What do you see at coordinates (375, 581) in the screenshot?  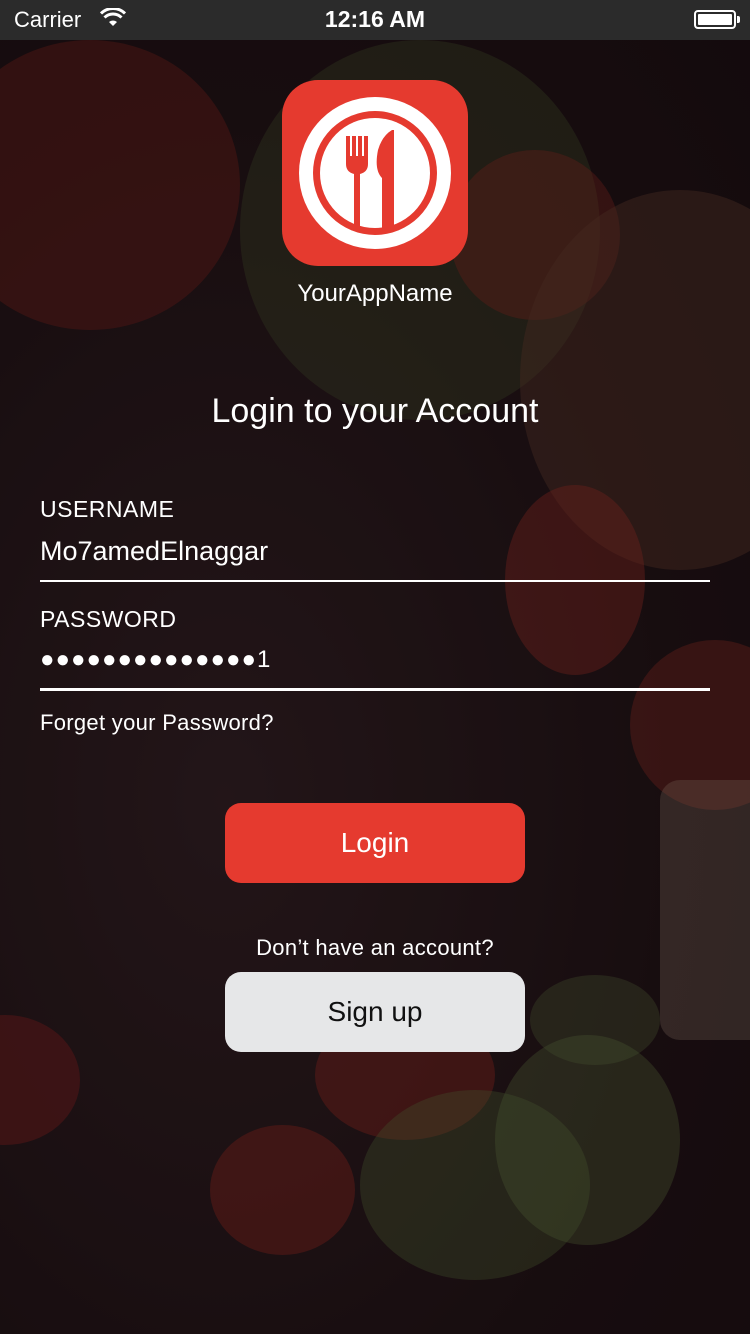 I see `username-underline` at bounding box center [375, 581].